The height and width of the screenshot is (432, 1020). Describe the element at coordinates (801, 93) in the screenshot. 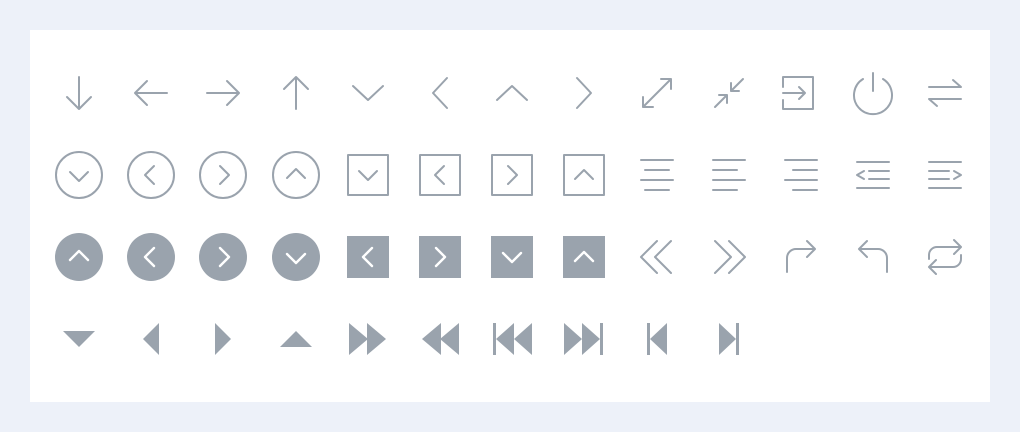

I see `sign-in-icon` at that location.